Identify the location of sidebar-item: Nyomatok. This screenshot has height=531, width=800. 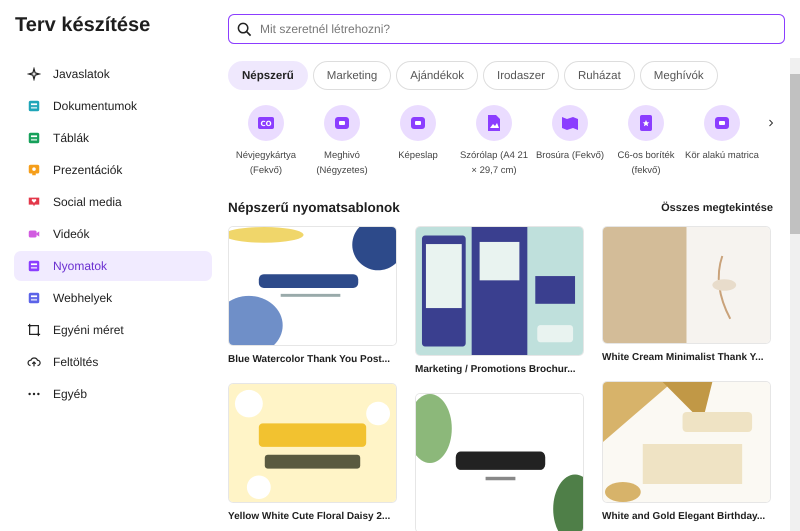
(113, 266).